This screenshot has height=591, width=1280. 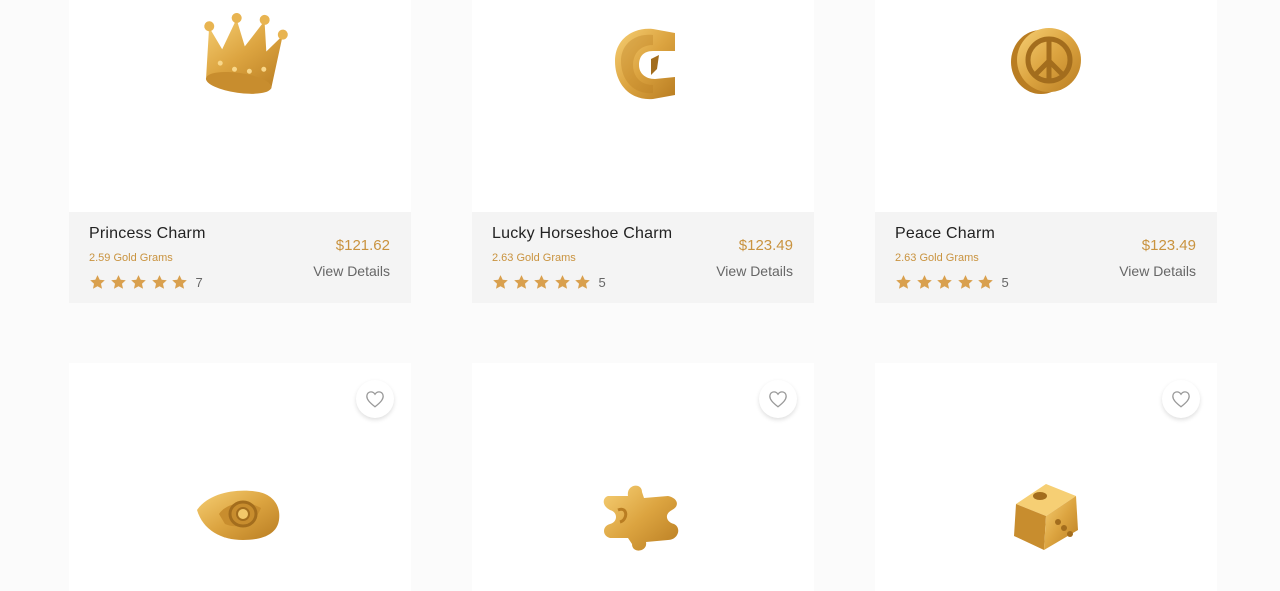 I want to click on puzzle-charm-icon, so click(x=641, y=518).